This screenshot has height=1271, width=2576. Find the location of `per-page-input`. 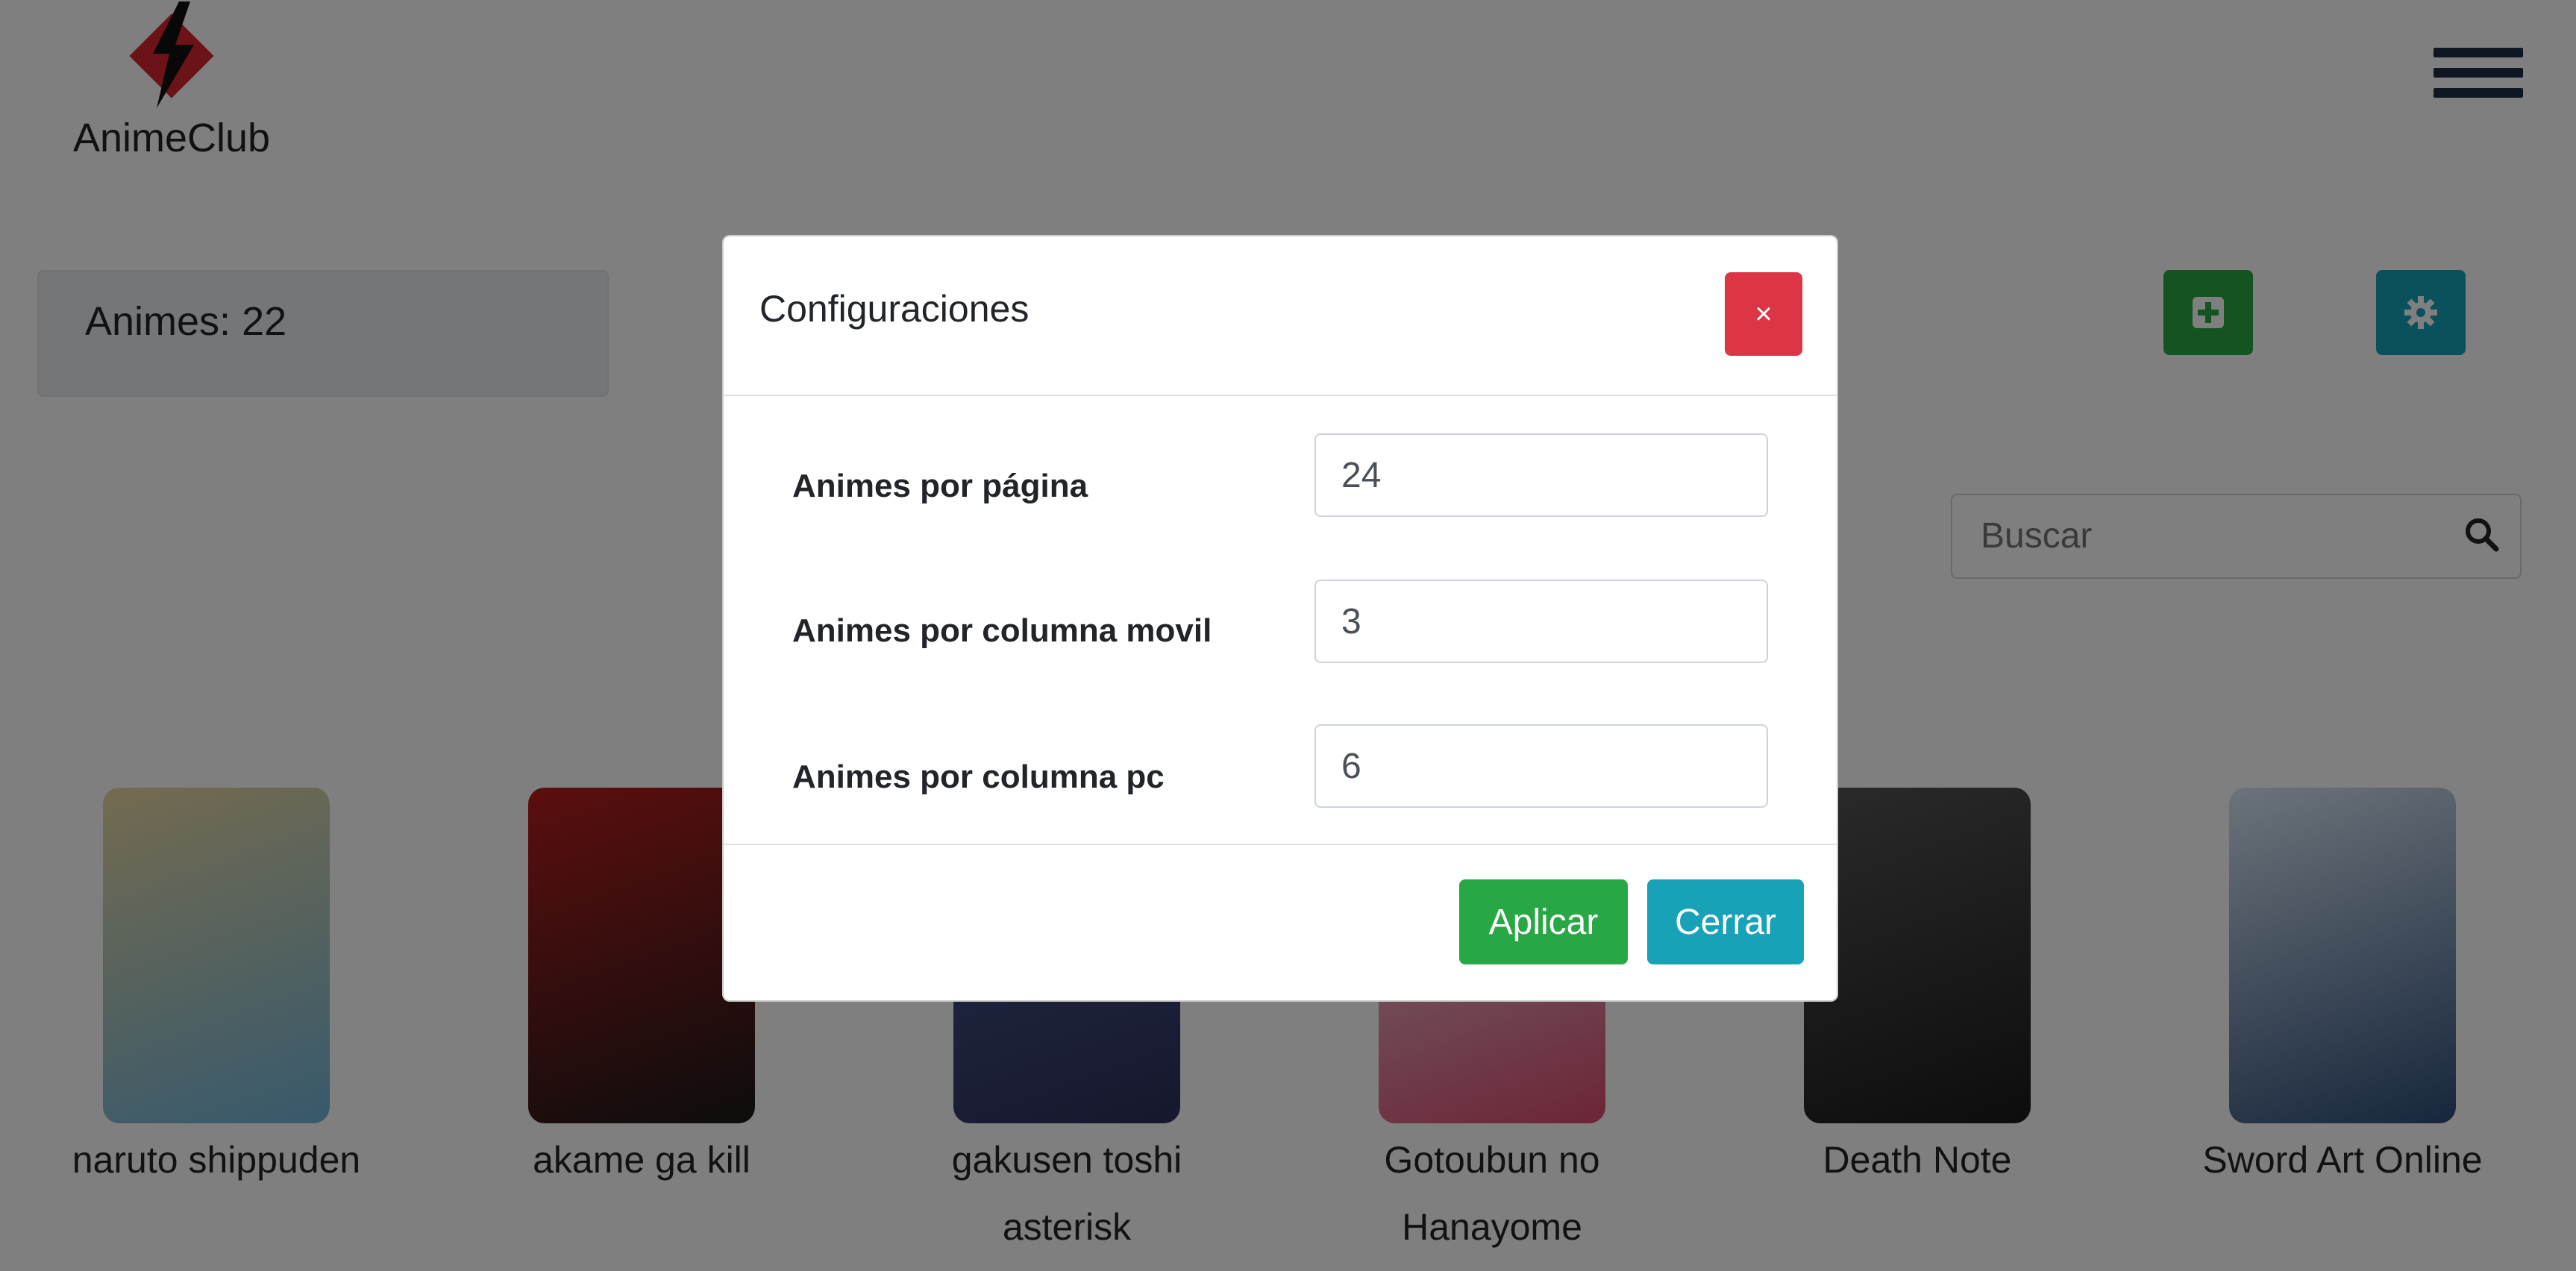

per-page-input is located at coordinates (1541, 475).